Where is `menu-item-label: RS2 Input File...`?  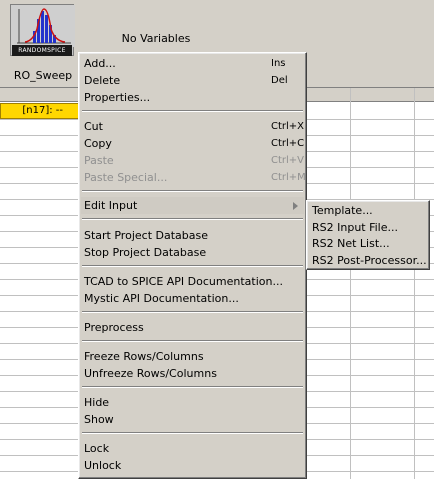 menu-item-label: RS2 Input File... is located at coordinates (355, 227).